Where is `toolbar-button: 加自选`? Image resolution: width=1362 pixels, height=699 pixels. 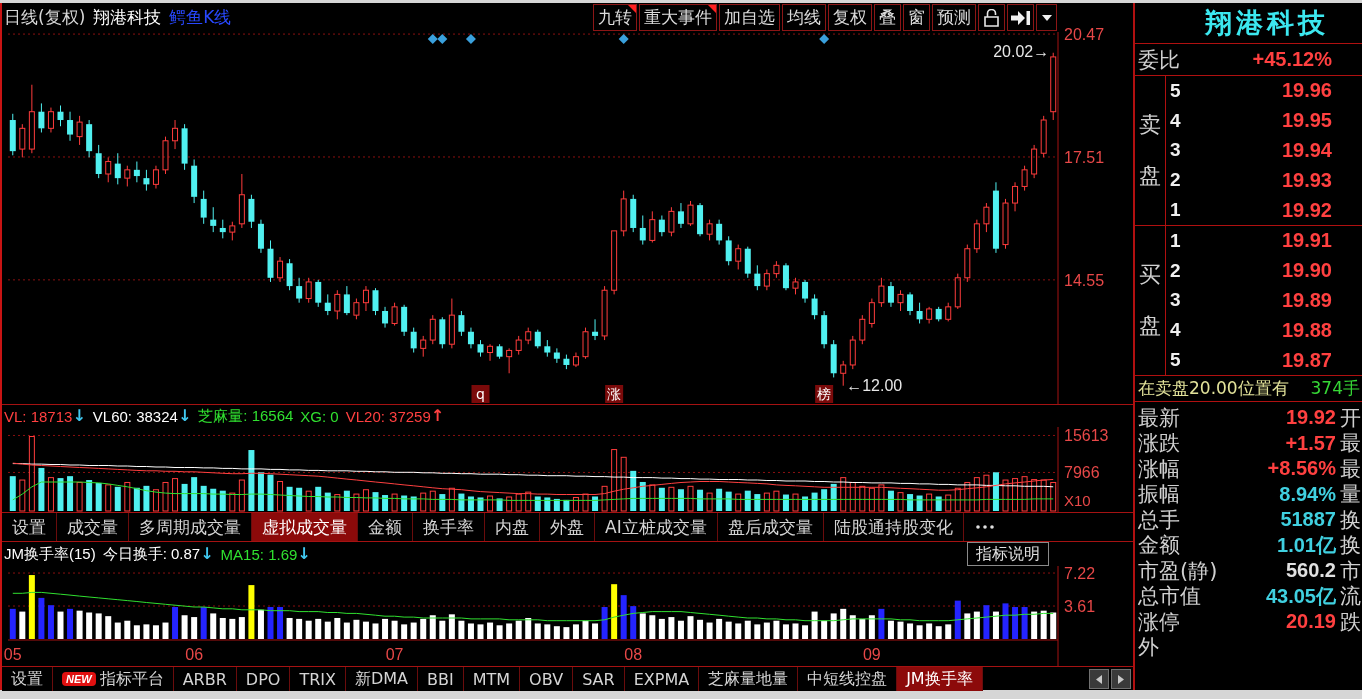 toolbar-button: 加自选 is located at coordinates (749, 17).